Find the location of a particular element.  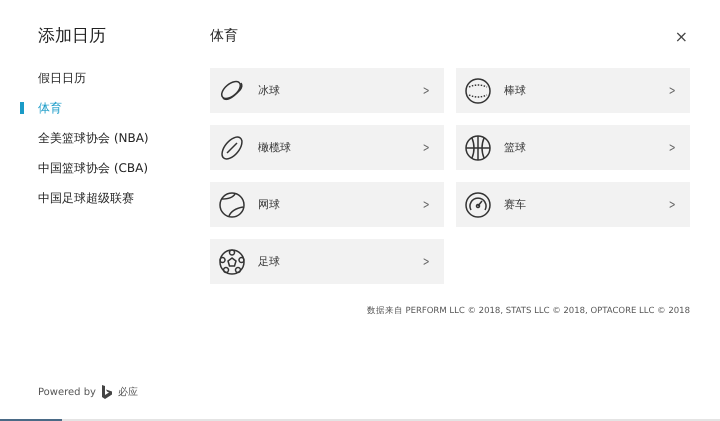

sport-tile: 橄榄球 > is located at coordinates (327, 147).